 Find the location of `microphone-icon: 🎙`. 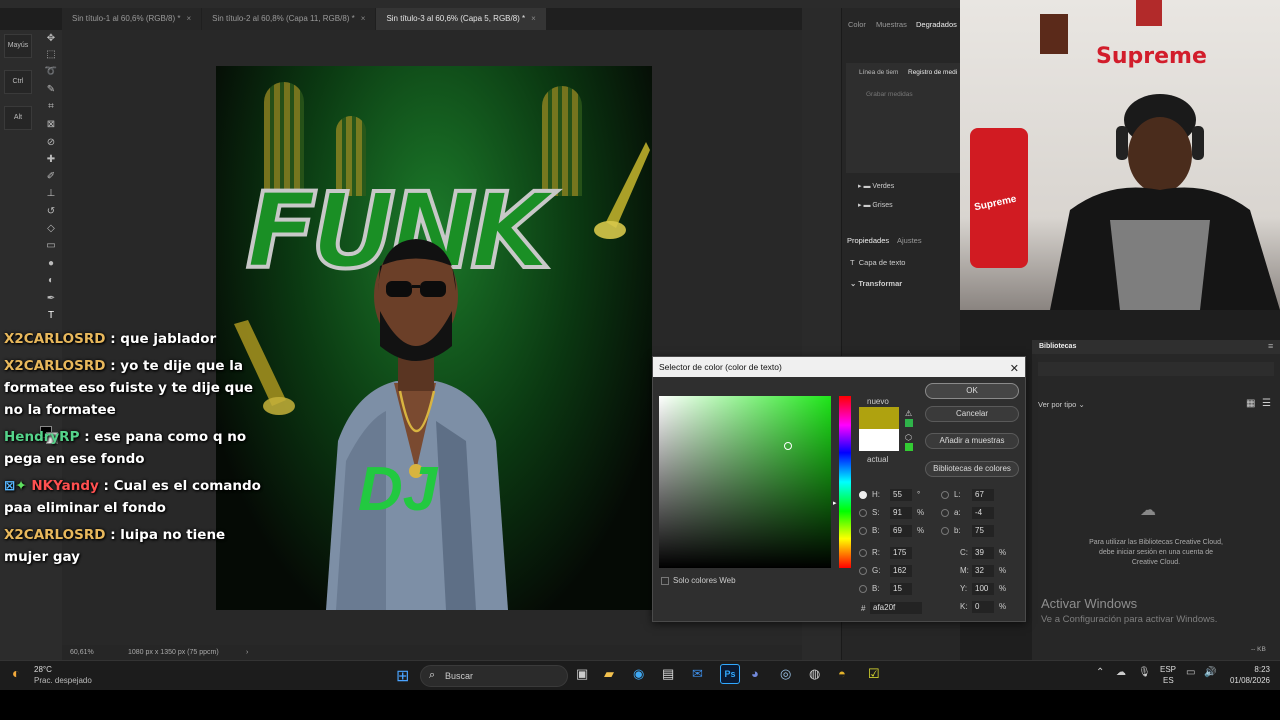

microphone-icon: 🎙 is located at coordinates (1144, 672).